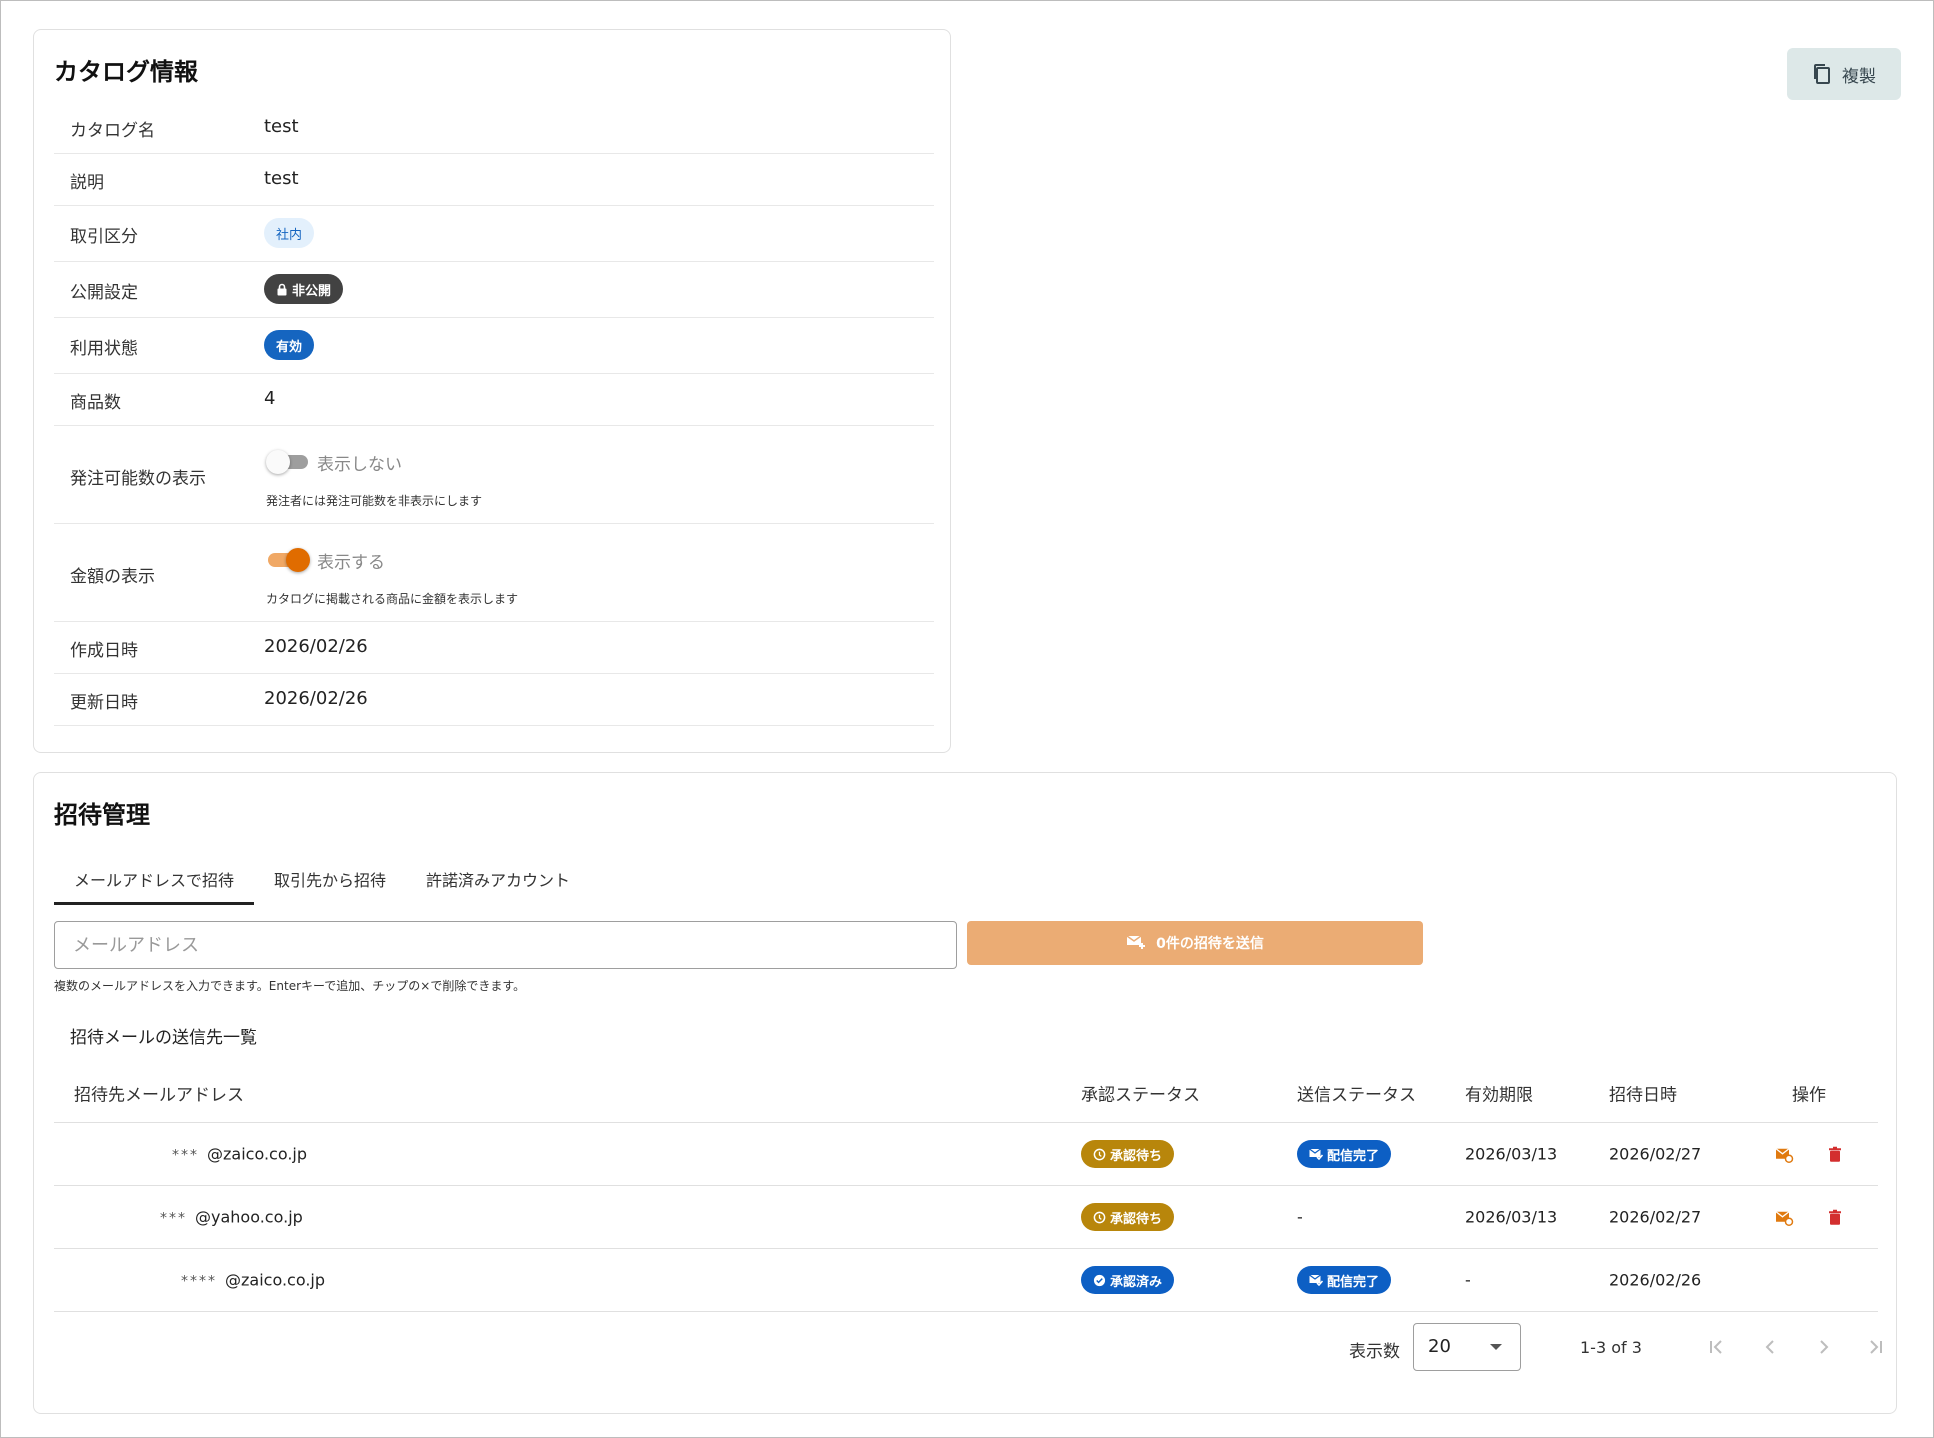 The height and width of the screenshot is (1438, 1934). I want to click on visibility-chip-label: 非公開, so click(312, 291).